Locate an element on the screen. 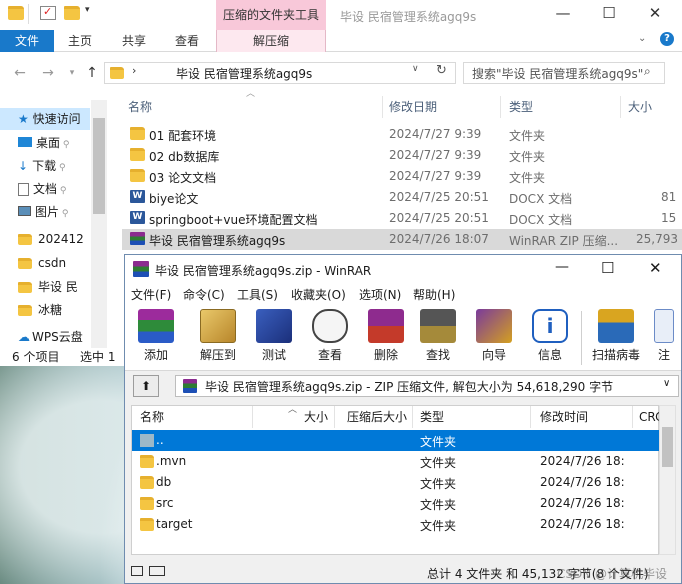 Image resolution: width=682 pixels, height=584 pixels. folder-icon is located at coordinates (147, 524).